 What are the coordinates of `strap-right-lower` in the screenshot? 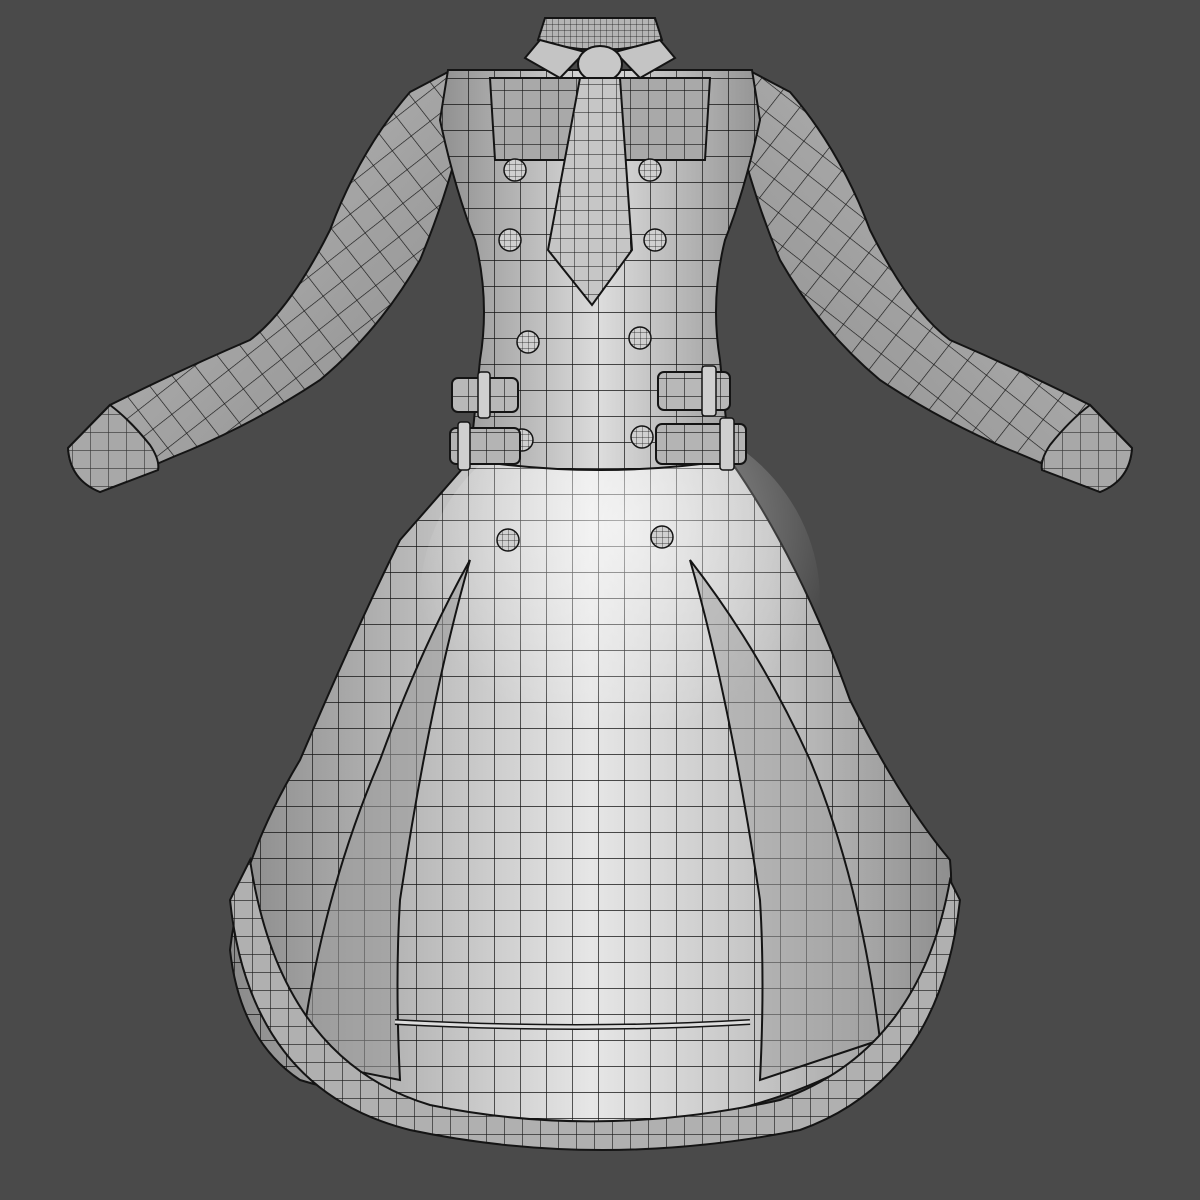 It's located at (701, 444).